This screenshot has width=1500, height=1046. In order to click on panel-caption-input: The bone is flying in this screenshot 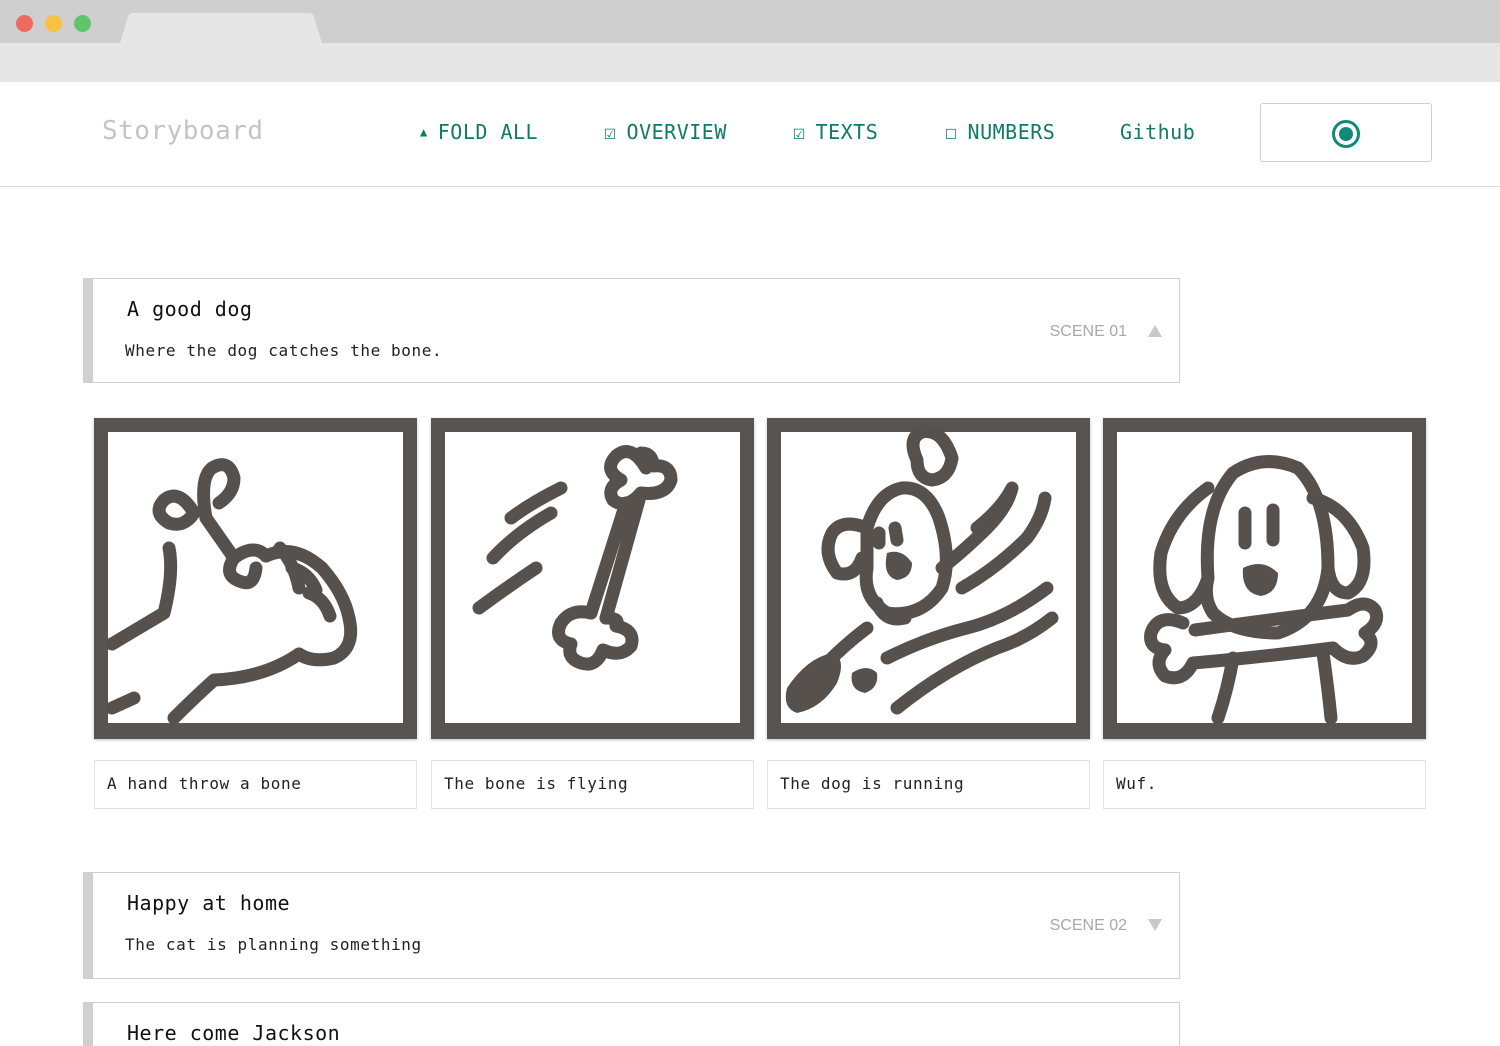, I will do `click(592, 784)`.